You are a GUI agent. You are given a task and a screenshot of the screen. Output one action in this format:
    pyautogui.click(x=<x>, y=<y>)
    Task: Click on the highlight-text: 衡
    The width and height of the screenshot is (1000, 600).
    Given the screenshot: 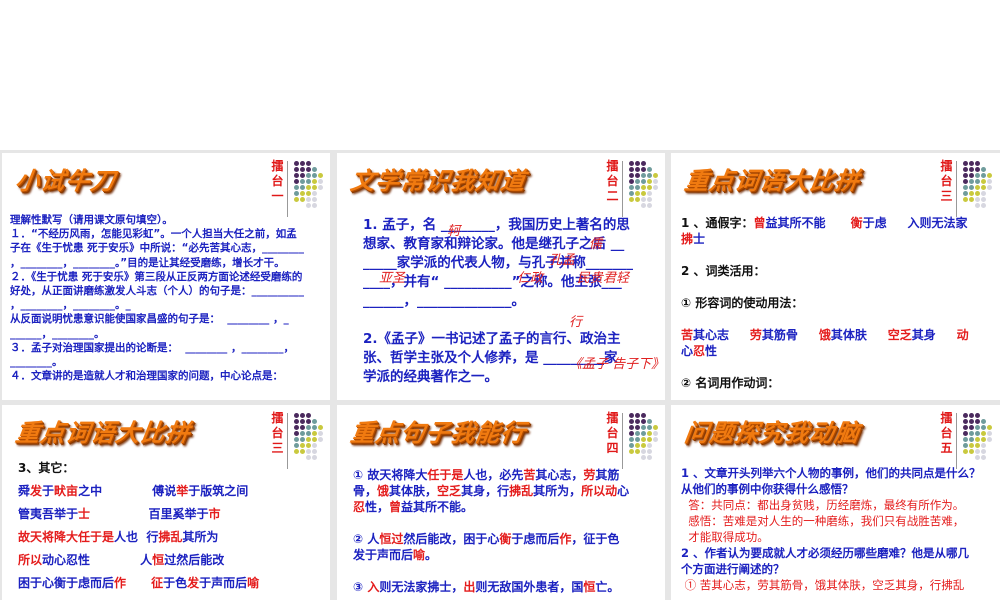 What is the action you would take?
    pyautogui.click(x=856, y=223)
    